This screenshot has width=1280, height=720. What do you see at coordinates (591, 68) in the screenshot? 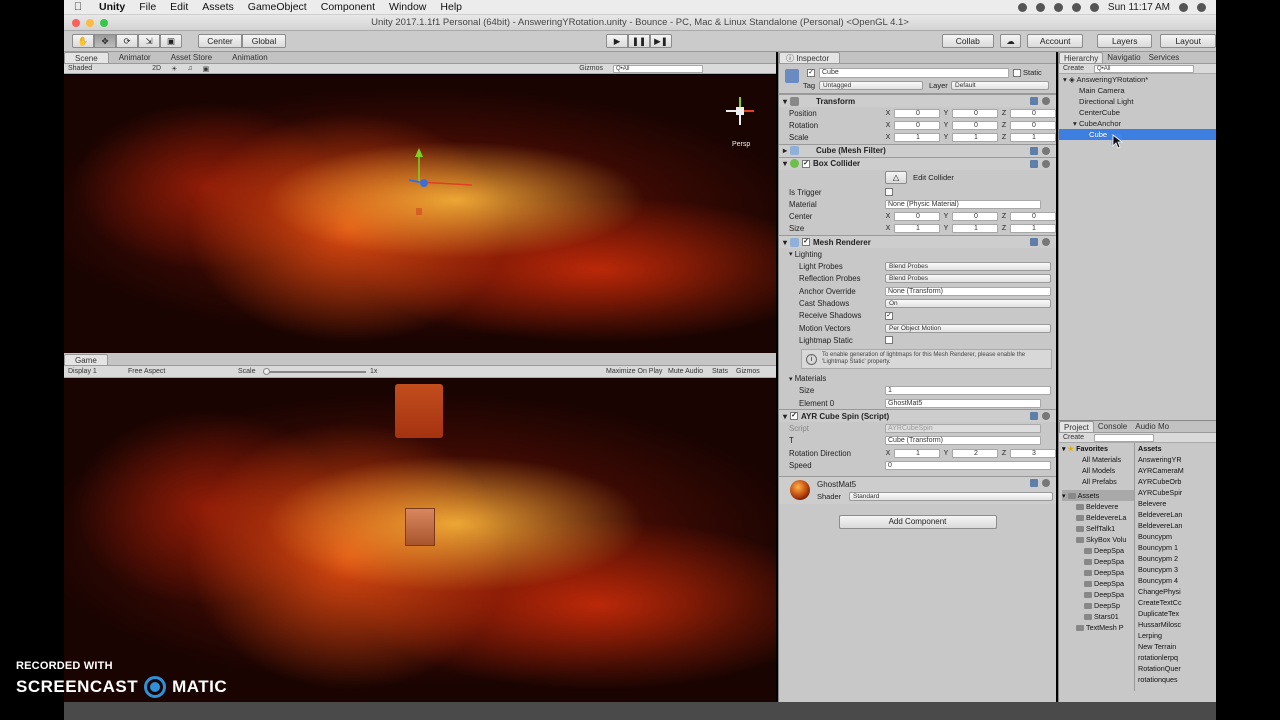
I see `scene-gizmos-dropdown: Gizmos` at bounding box center [591, 68].